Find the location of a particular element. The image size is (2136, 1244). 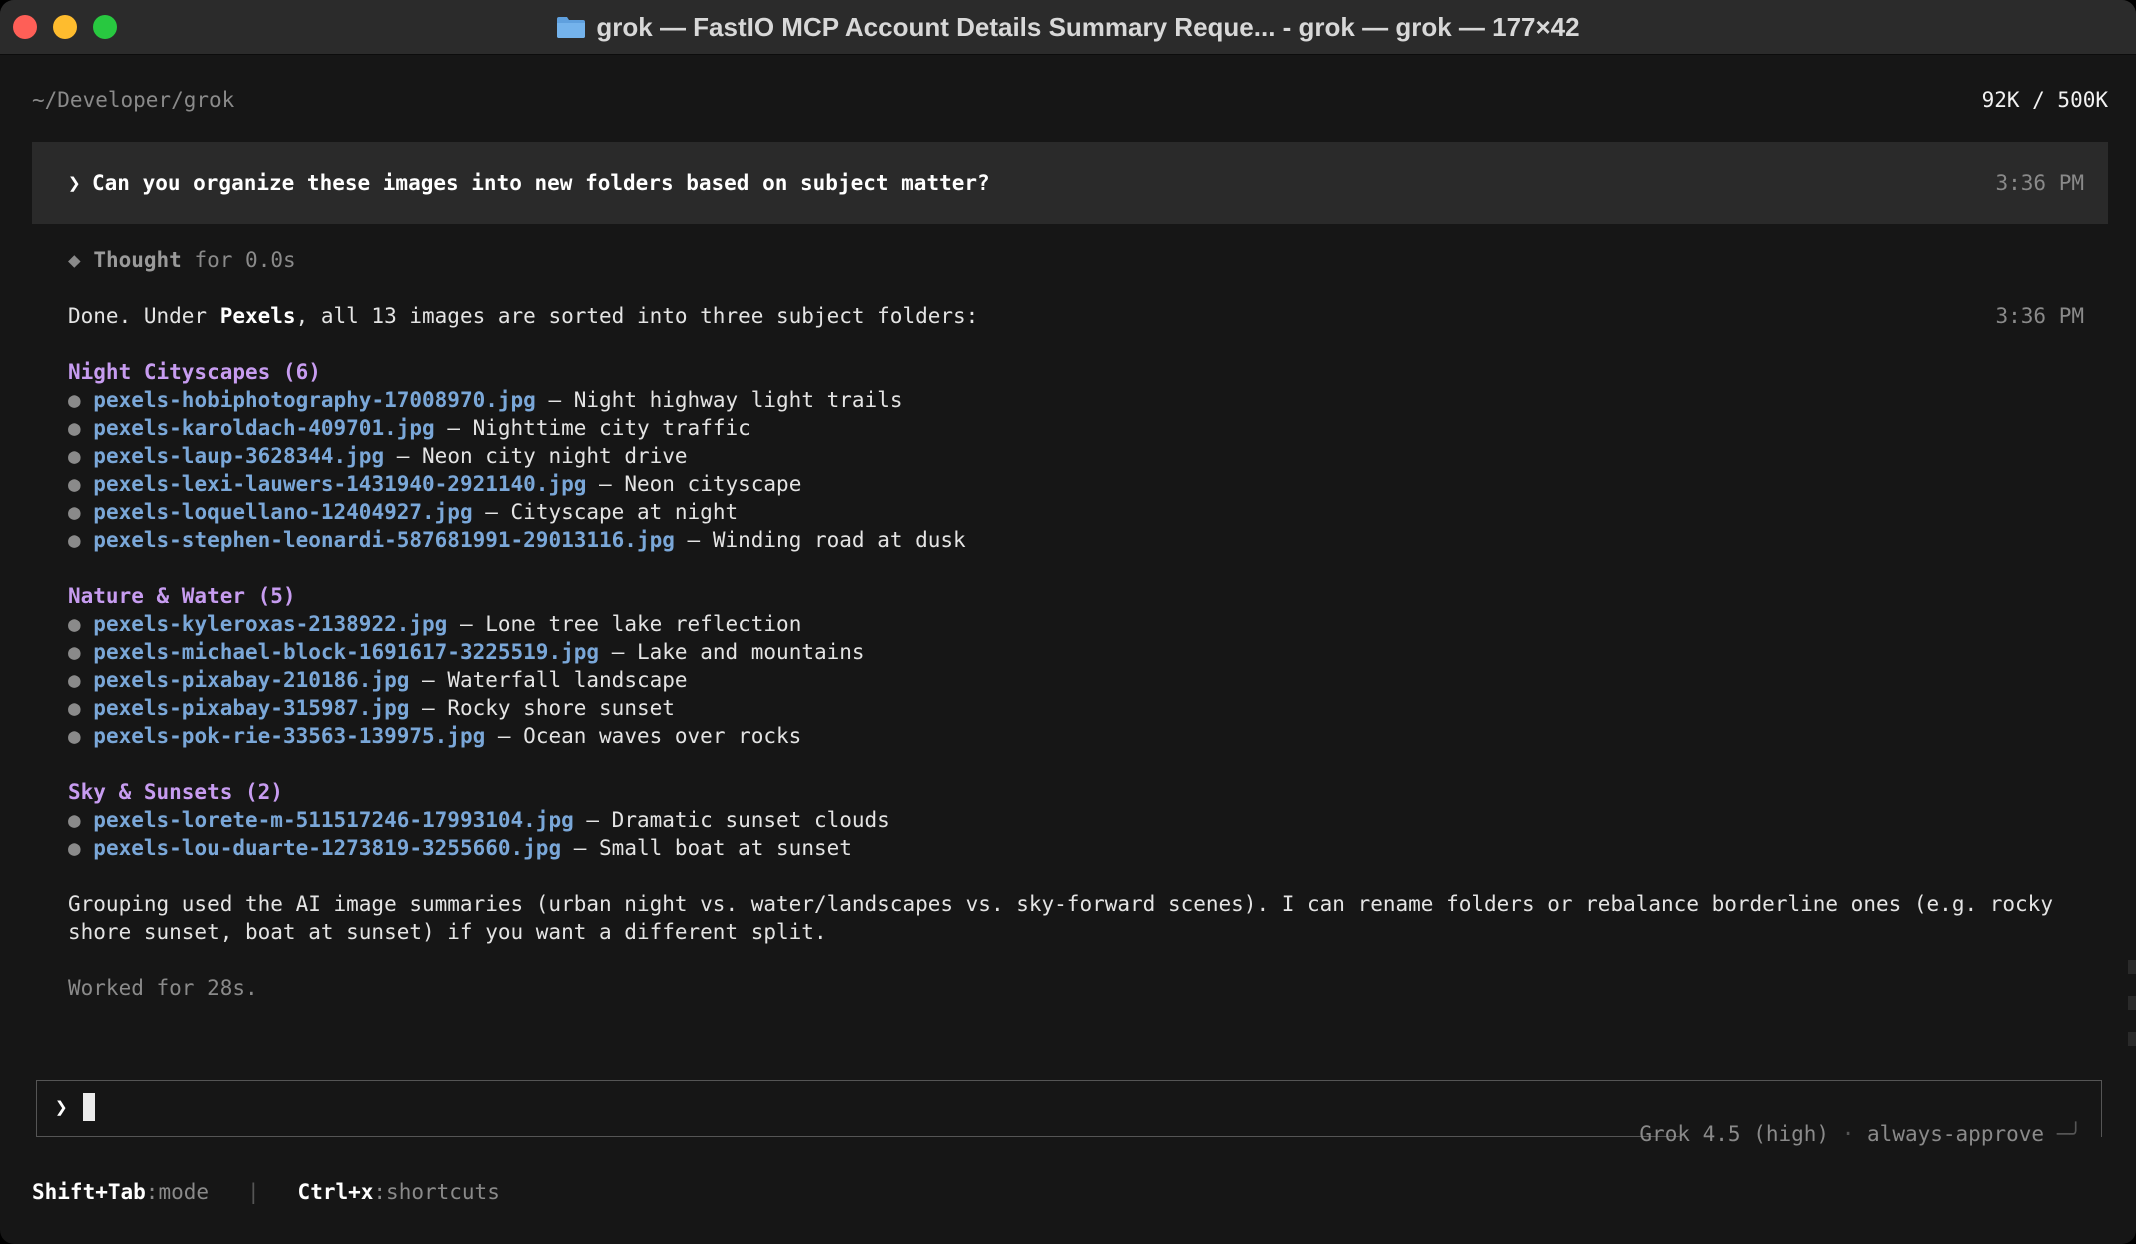

file-link: pexels-loquellano-12404927.jpg is located at coordinates (282, 512).